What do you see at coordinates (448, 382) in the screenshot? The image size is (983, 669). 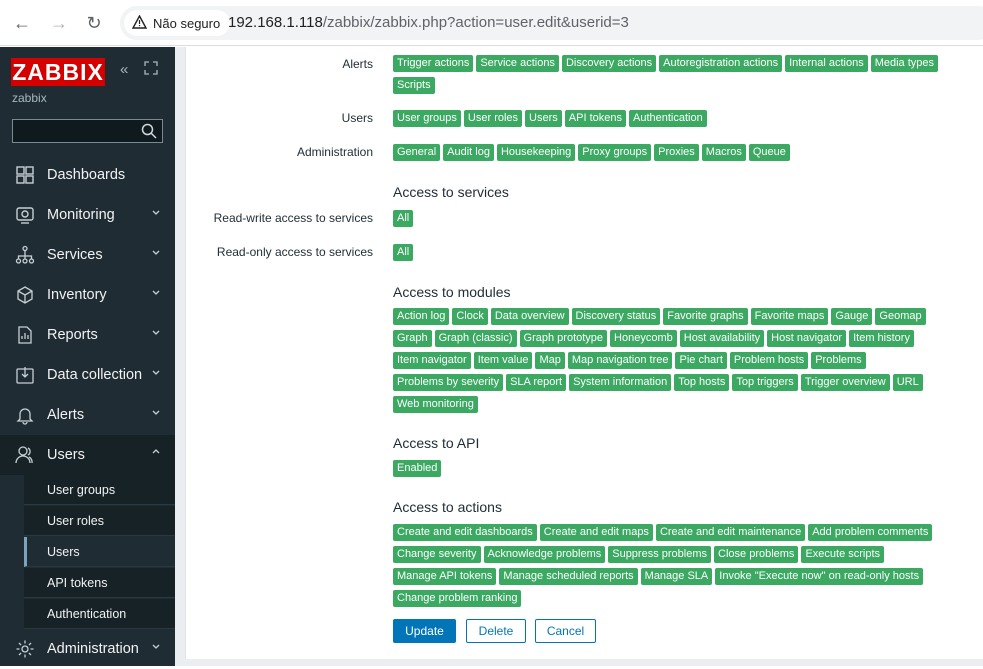 I see `permission-tag: Problems by severity` at bounding box center [448, 382].